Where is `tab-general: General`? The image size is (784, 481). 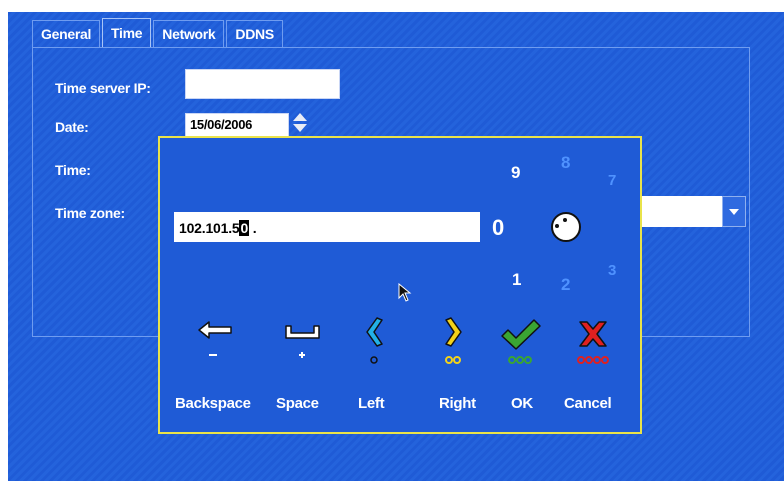
tab-general: General is located at coordinates (66, 33).